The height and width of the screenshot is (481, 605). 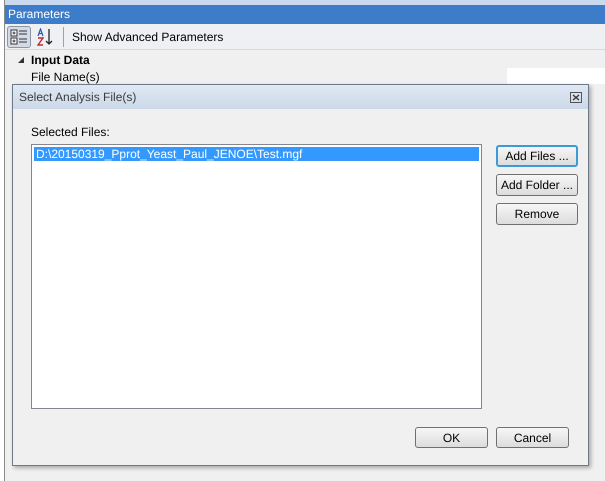 I want to click on close-icon, so click(x=576, y=97).